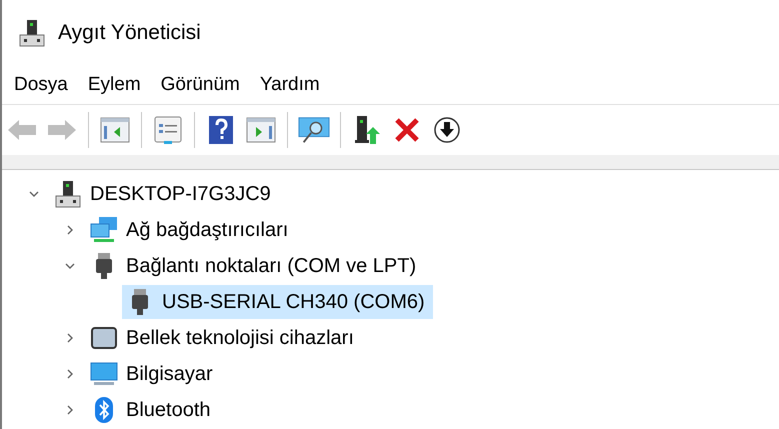 The width and height of the screenshot is (779, 429). What do you see at coordinates (114, 85) in the screenshot?
I see `menu-item: Eylem` at bounding box center [114, 85].